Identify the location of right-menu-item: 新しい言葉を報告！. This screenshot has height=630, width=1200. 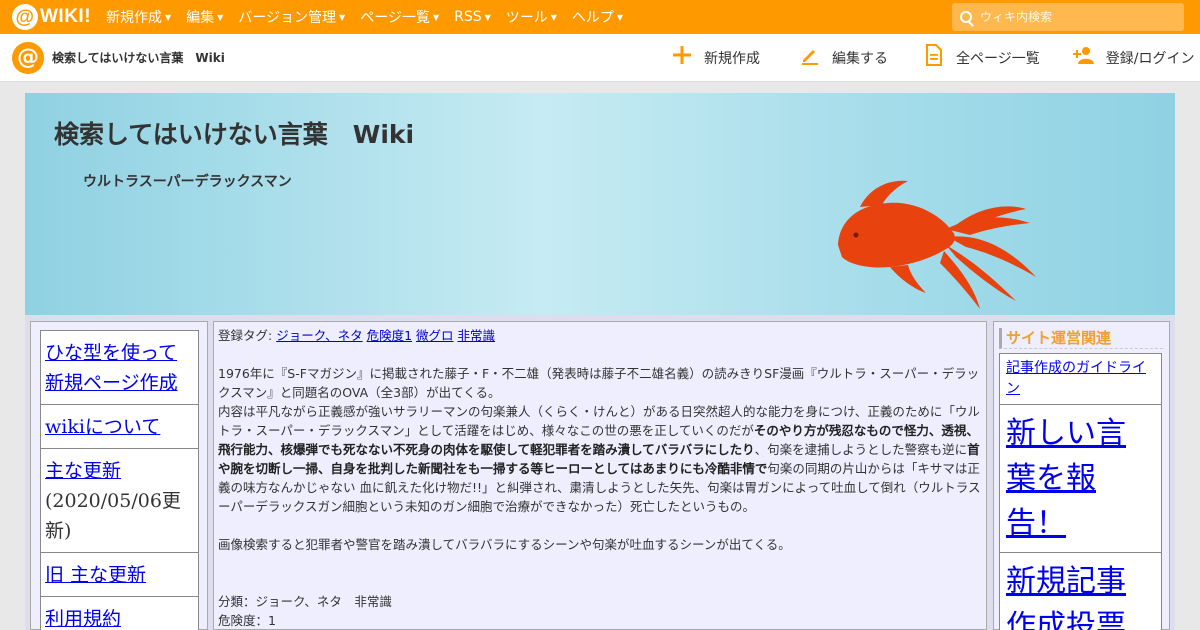
(1080, 479).